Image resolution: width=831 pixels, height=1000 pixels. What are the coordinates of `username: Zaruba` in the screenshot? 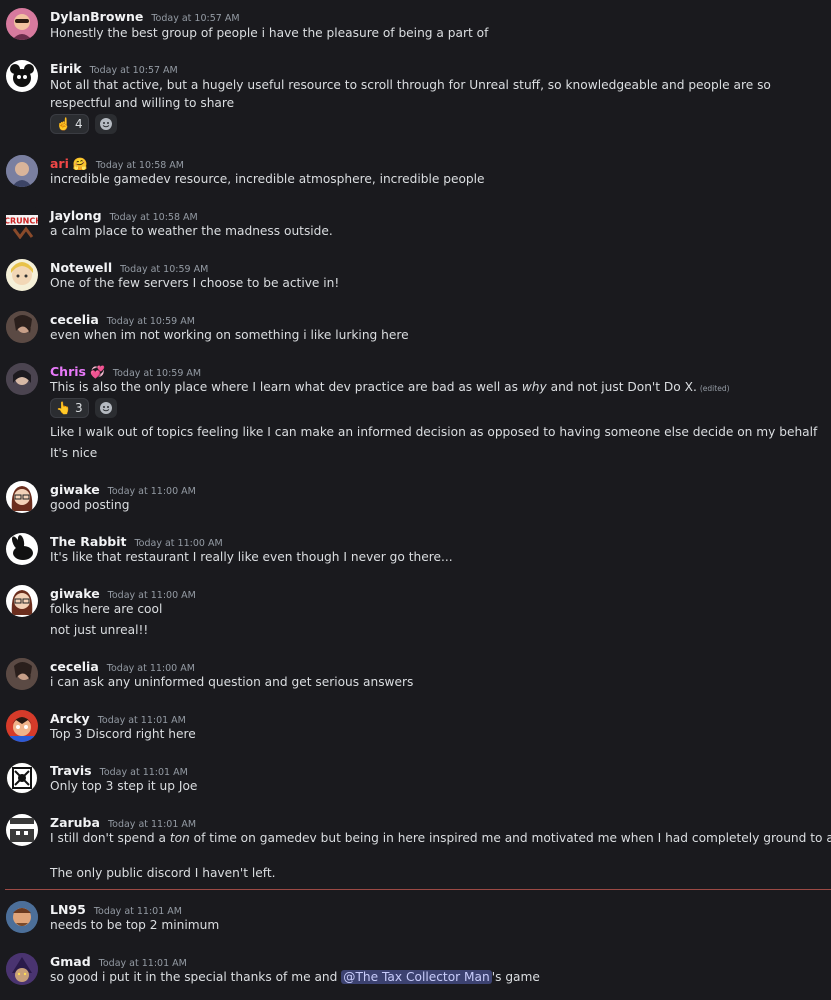 It's located at (75, 822).